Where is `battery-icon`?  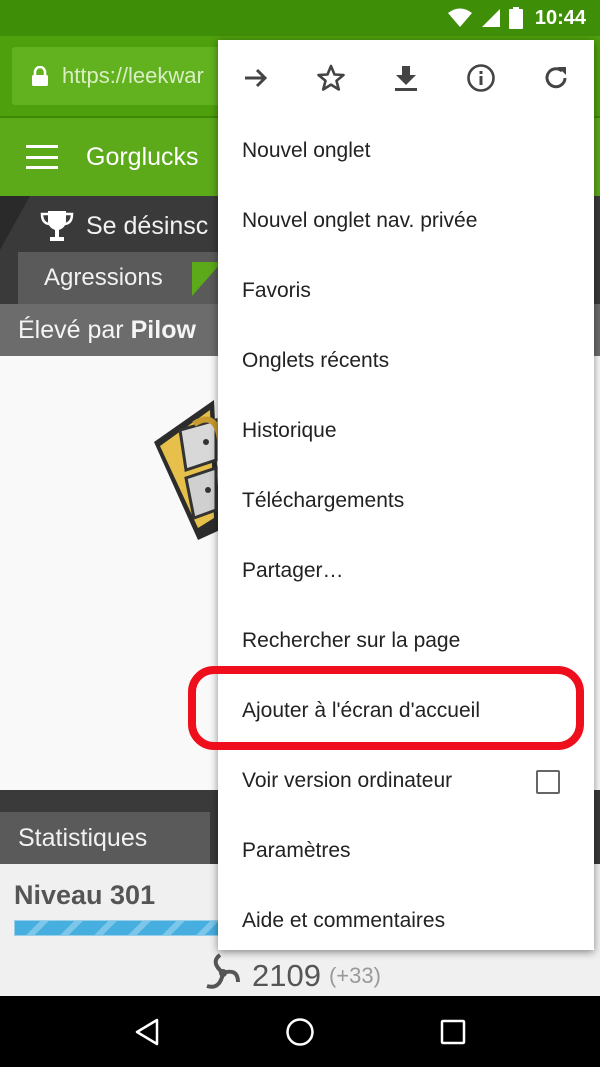
battery-icon is located at coordinates (515, 18).